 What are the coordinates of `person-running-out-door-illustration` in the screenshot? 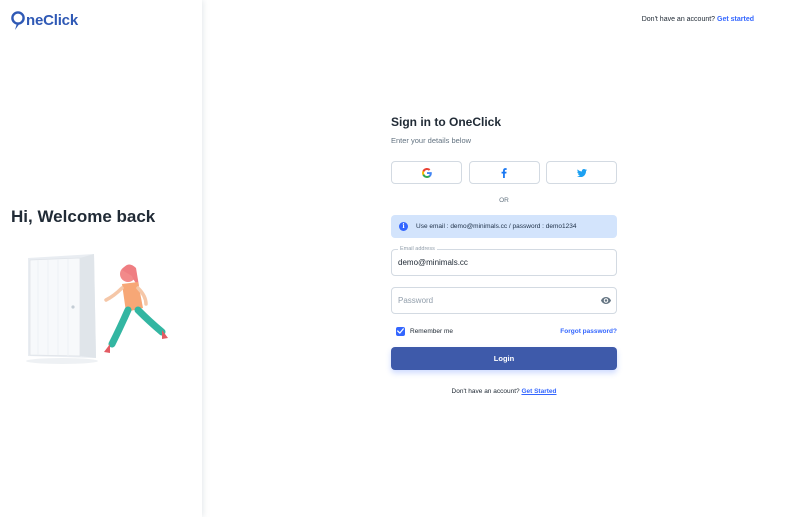 It's located at (97, 309).